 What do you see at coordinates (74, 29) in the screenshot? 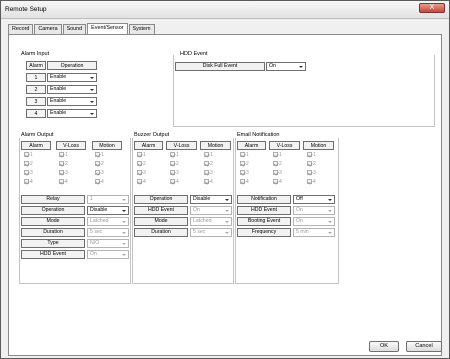
I see `tab-sound: Sound` at bounding box center [74, 29].